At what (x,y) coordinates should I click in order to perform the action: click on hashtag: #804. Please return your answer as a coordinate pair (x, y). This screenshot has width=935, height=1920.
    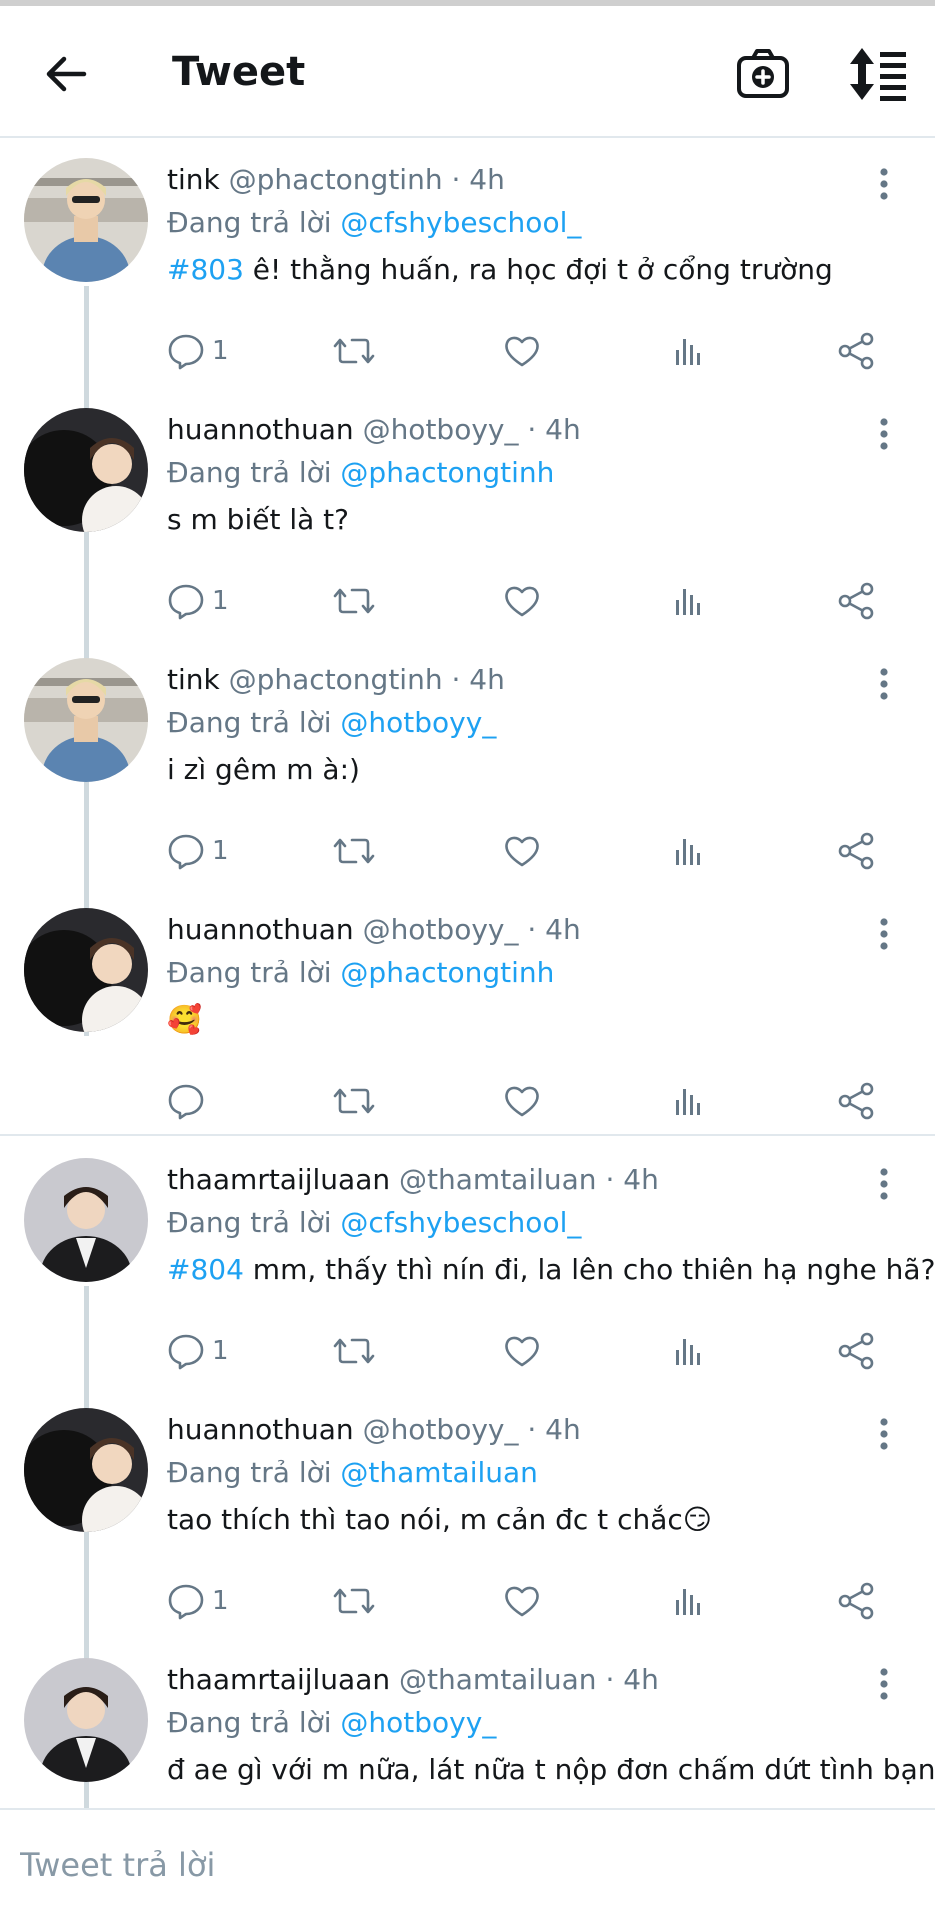
    Looking at the image, I should click on (205, 1269).